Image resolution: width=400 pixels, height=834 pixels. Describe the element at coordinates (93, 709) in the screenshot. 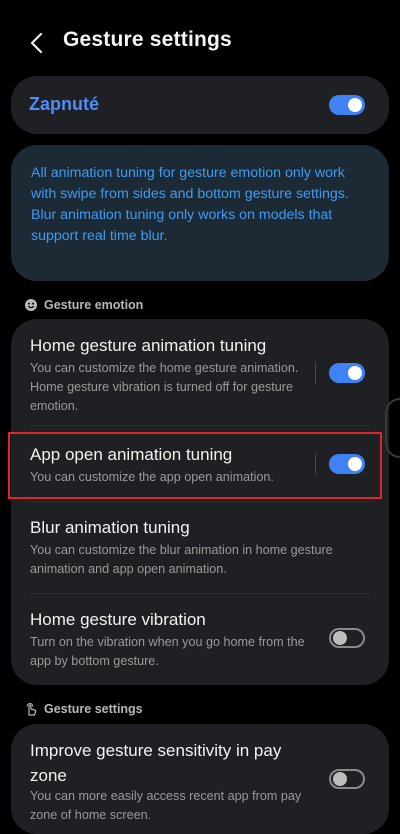

I see `section-title: Gesture settings` at that location.